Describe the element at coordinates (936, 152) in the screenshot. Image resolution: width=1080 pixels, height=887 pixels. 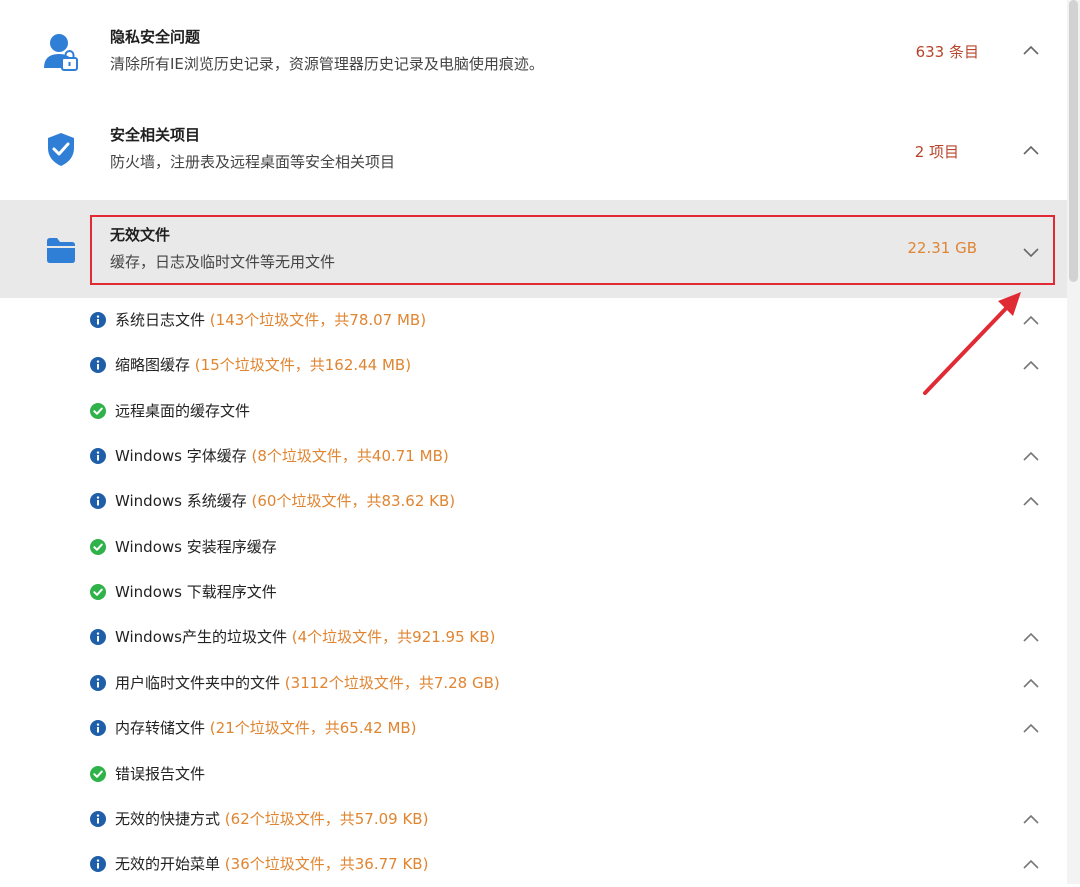
I see `category-count: 2 项目` at that location.